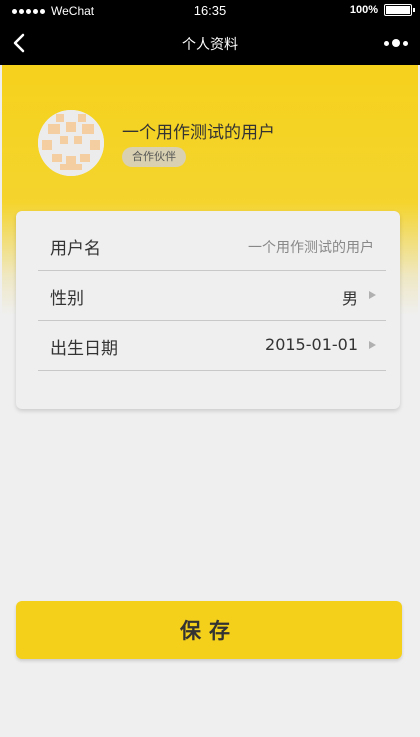  What do you see at coordinates (154, 157) in the screenshot?
I see `role-badge: 合作伙伴` at bounding box center [154, 157].